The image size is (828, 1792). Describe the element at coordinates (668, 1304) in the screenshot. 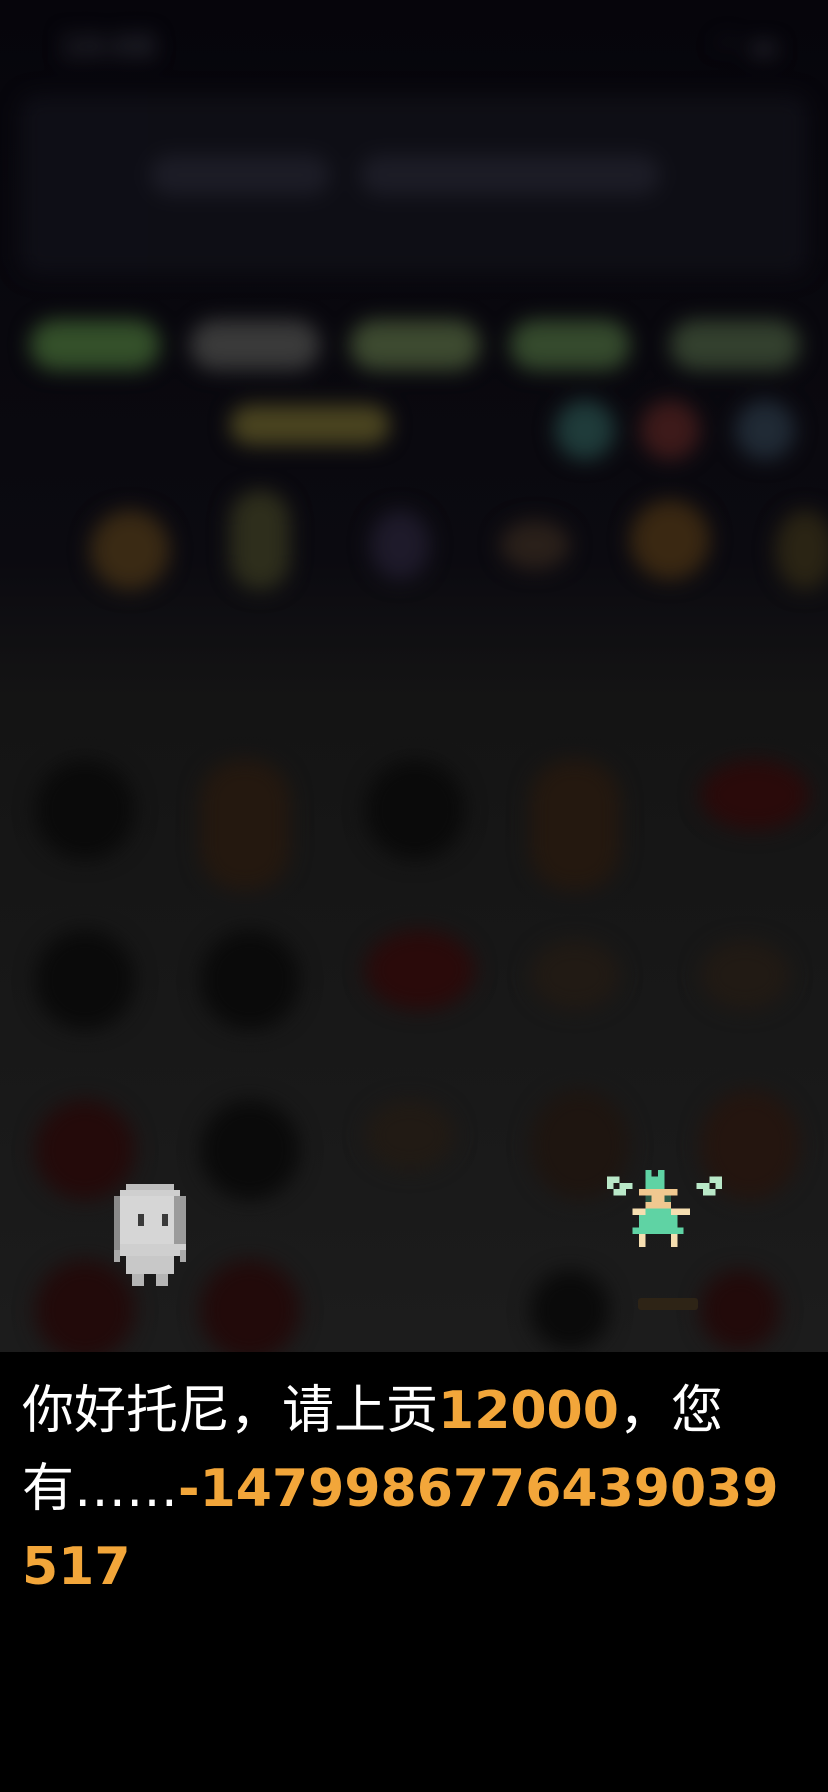

I see `npc-shadow` at that location.